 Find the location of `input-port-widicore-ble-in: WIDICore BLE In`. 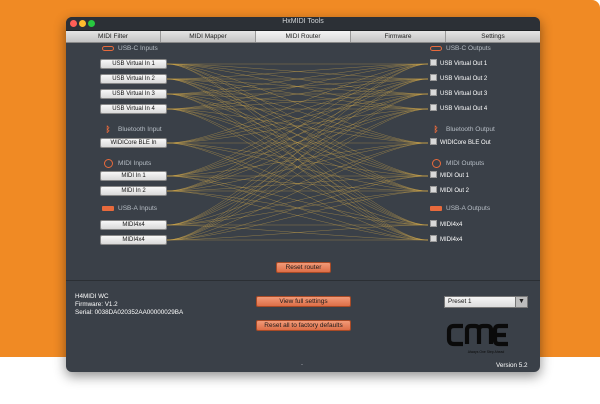

input-port-widicore-ble-in: WIDICore BLE In is located at coordinates (133, 143).